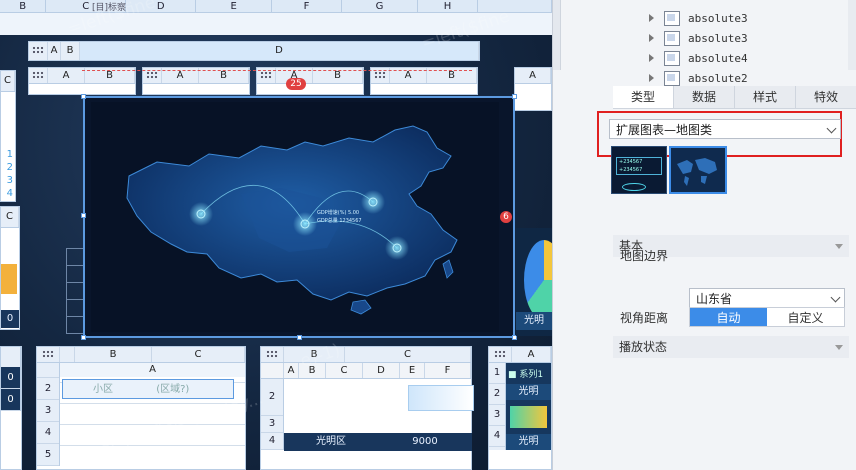 This screenshot has width=856, height=470. I want to click on header-a: A, so click(152, 370).